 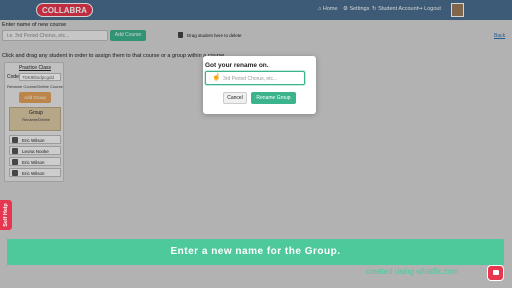 I want to click on self-help-label: Self Help, so click(x=6, y=215).